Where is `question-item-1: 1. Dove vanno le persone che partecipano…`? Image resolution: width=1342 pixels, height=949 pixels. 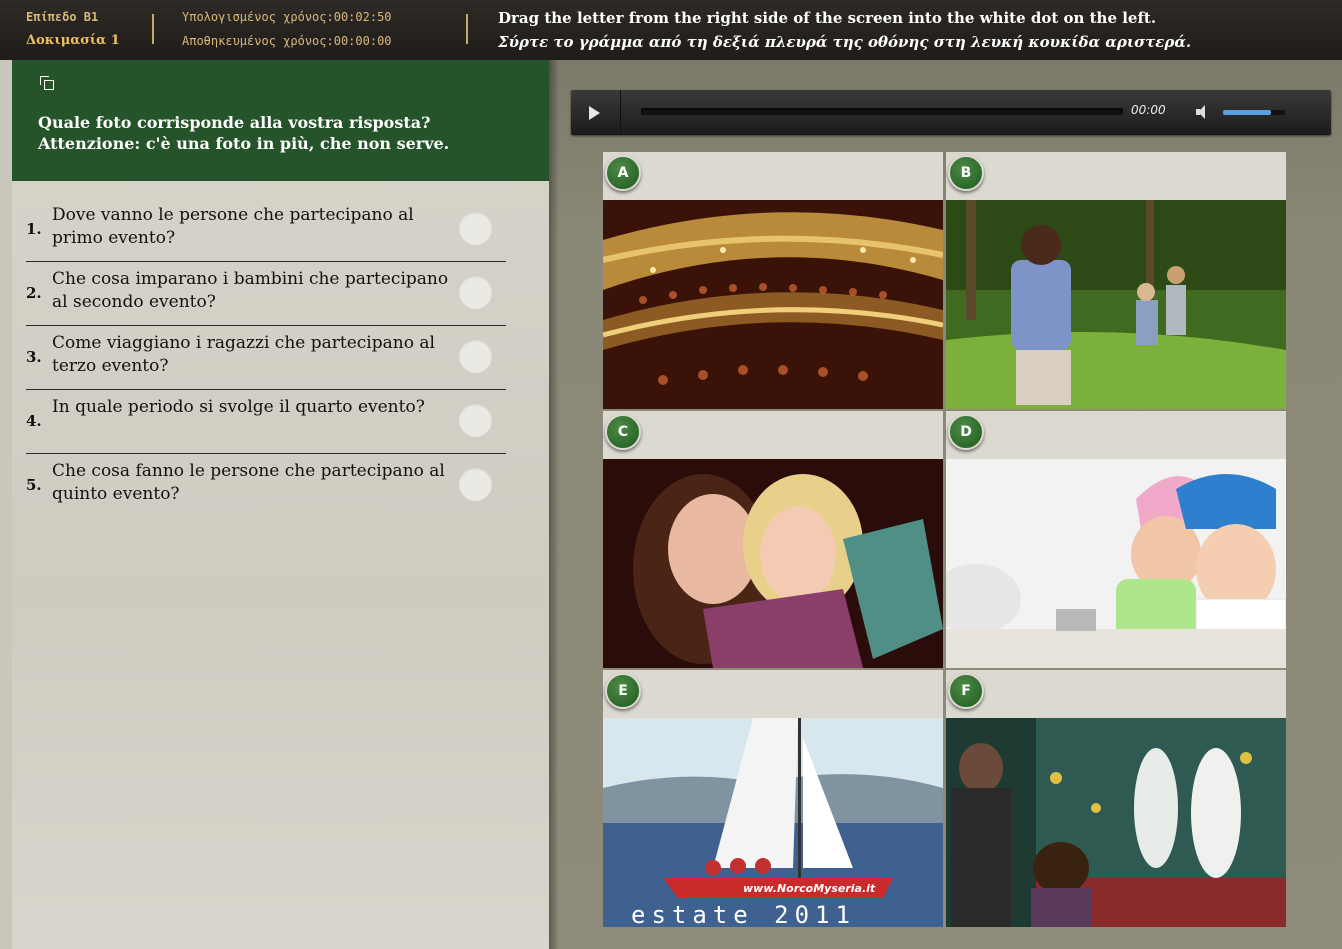 question-item-1: 1. Dove vanno le persone che partecipano… is located at coordinates (266, 230).